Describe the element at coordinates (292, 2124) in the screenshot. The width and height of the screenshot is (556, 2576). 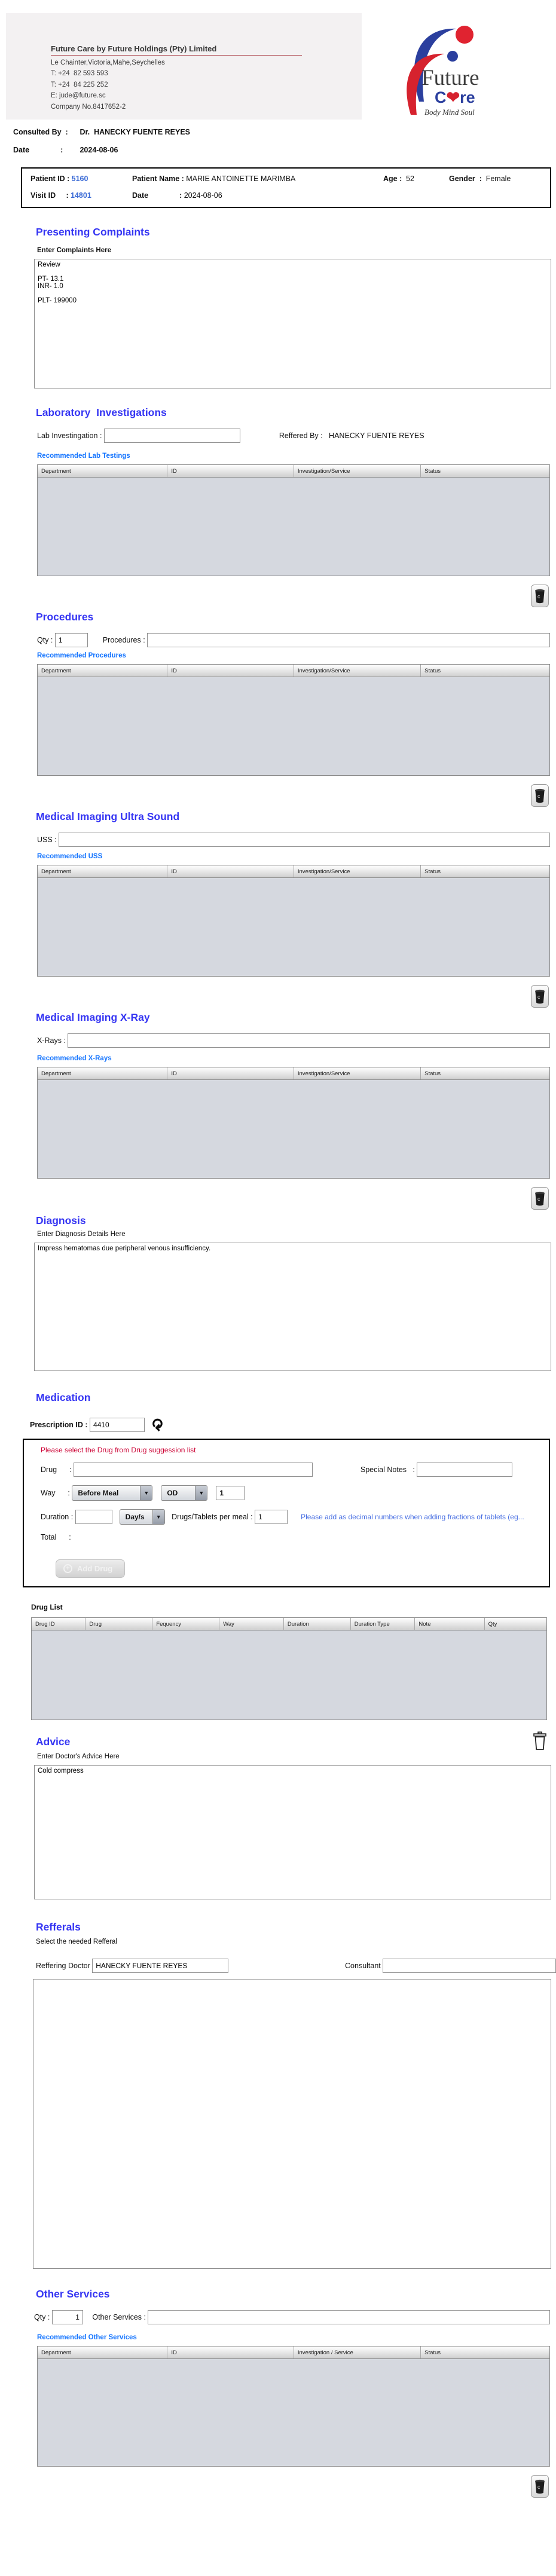
I see `referrals-list-box` at that location.